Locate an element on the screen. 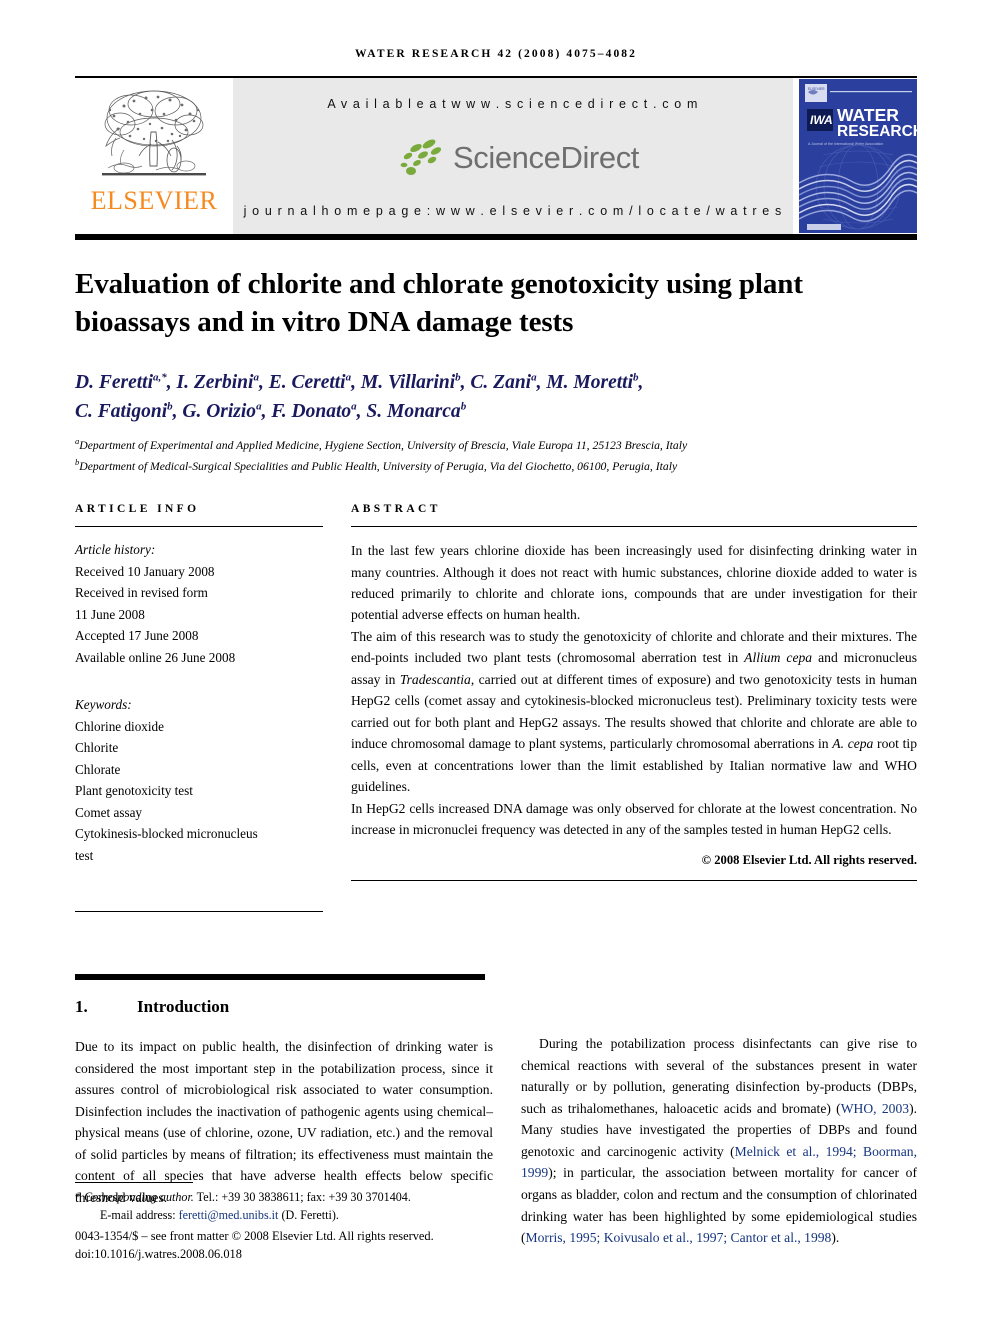  keywords-label: Keywords: is located at coordinates (103, 705).